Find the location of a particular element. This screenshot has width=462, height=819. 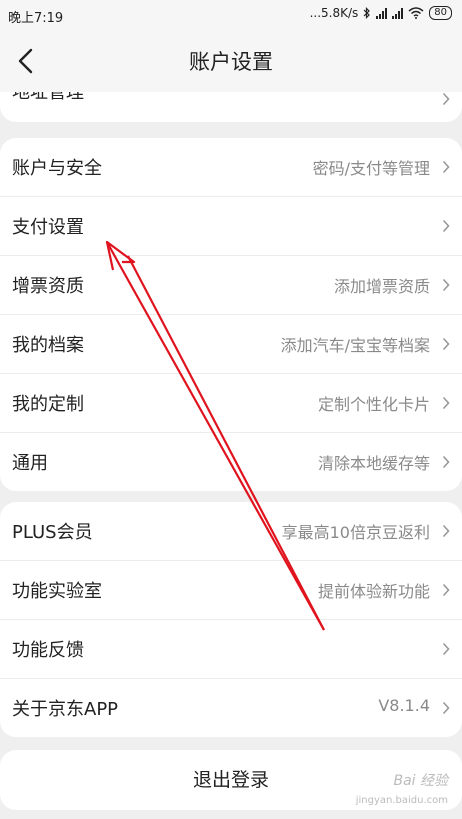

watermark-text: Bai 经验 is located at coordinates (420, 781).